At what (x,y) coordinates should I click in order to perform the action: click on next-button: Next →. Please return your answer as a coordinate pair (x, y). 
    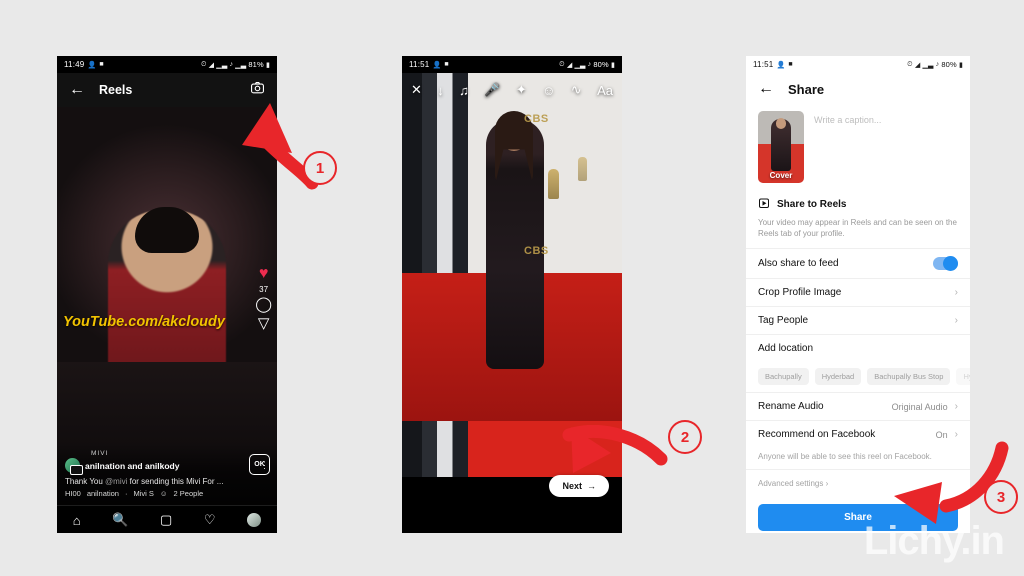
    Looking at the image, I should click on (579, 486).